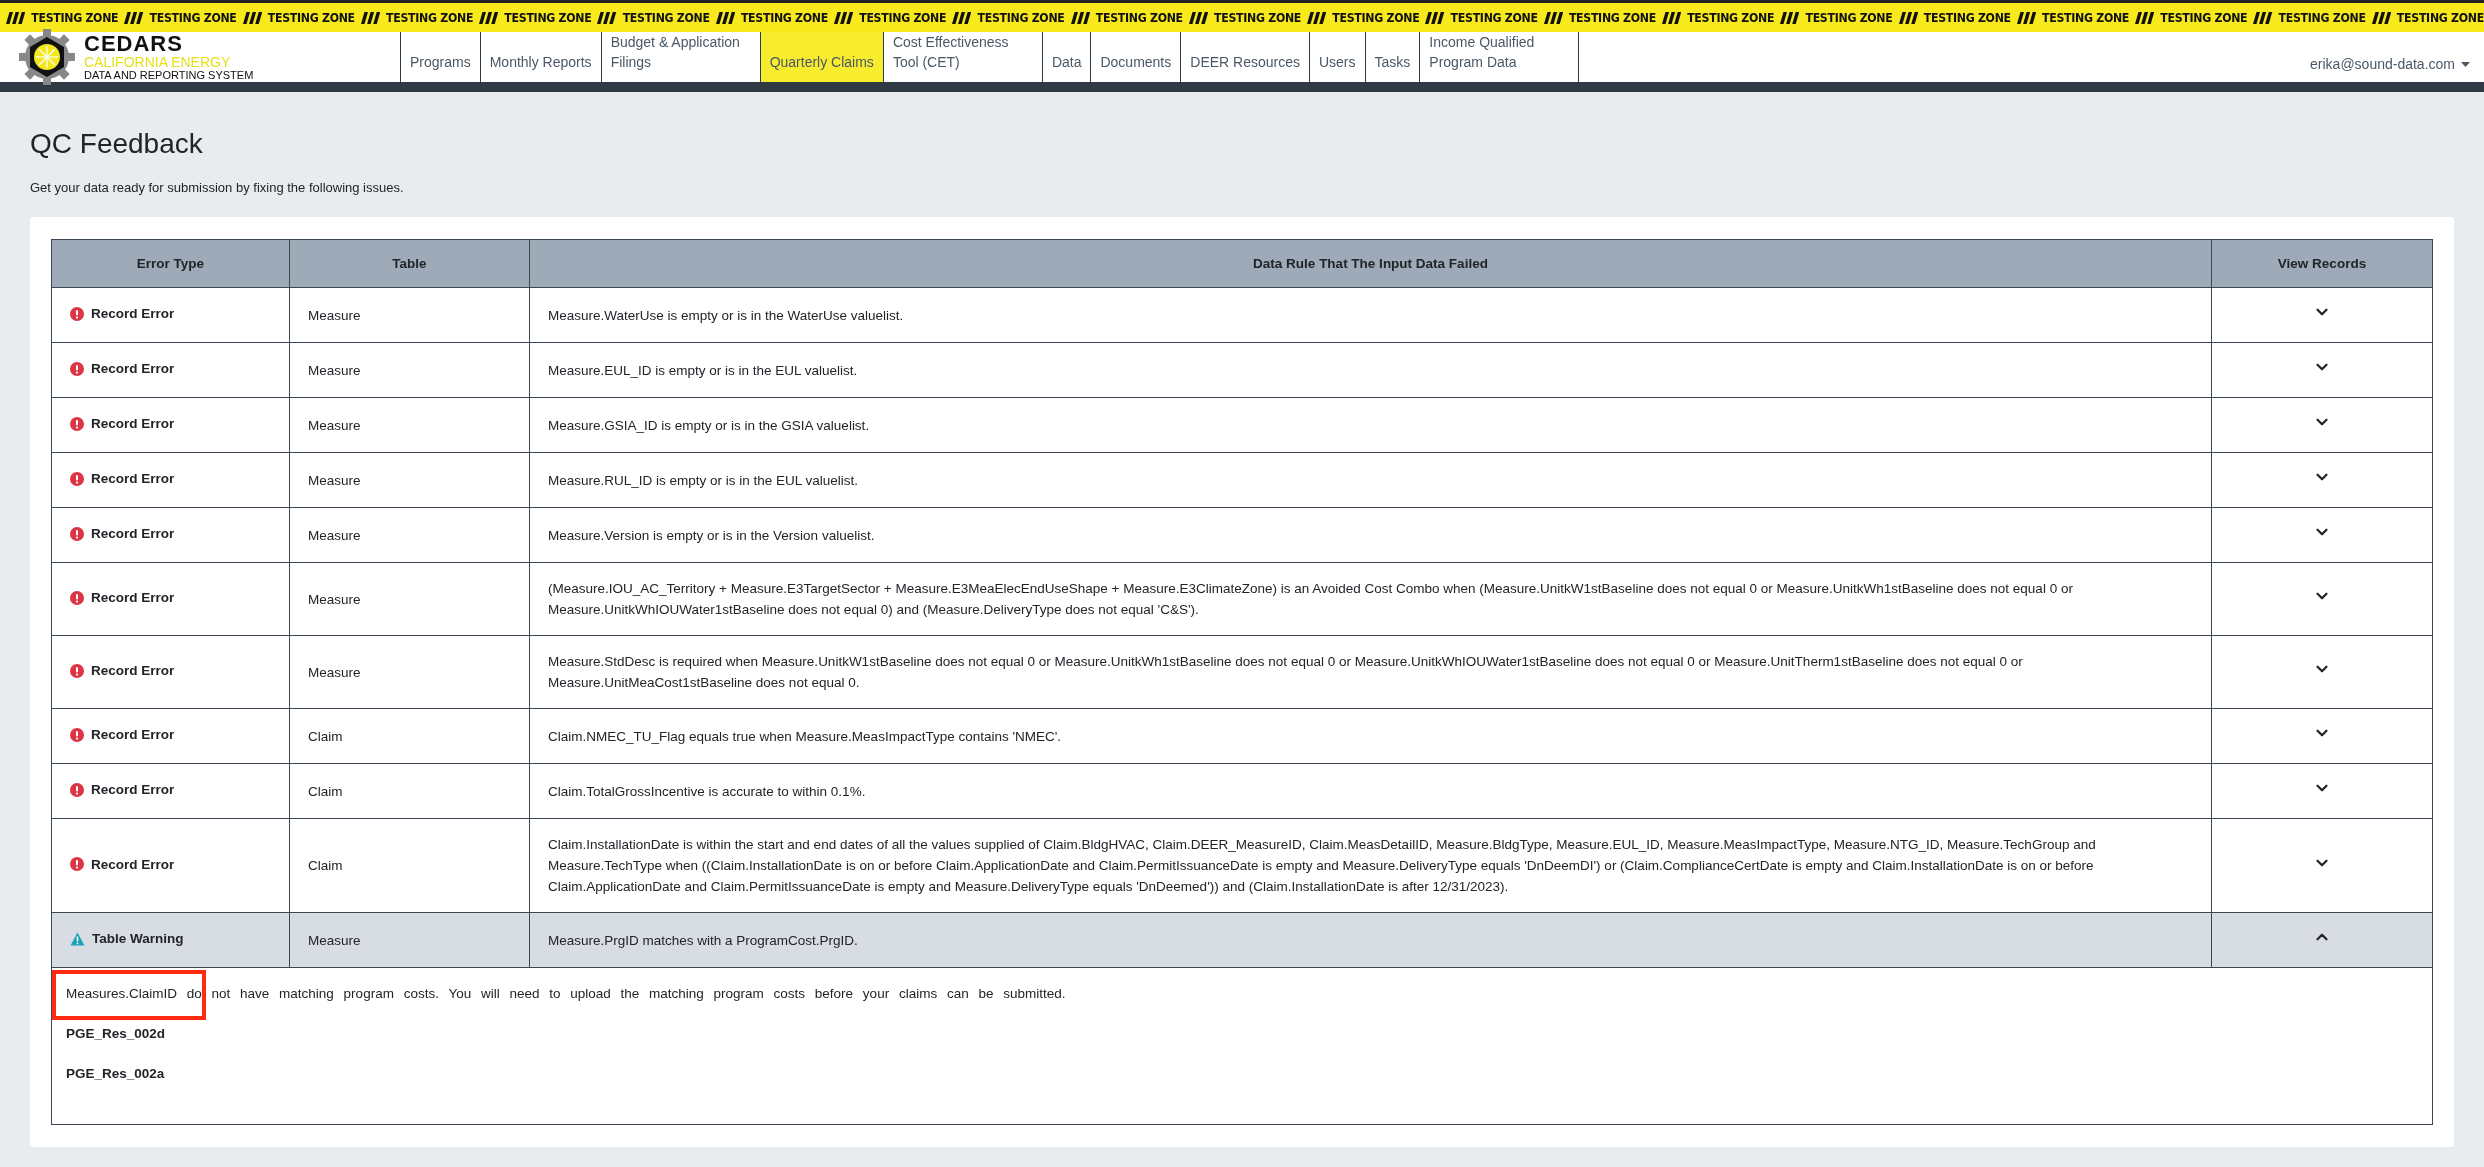  I want to click on rule-cell: (Measure.IOU_AC_Territory + Measure.E3TargetSector + Measure.E3MeaElecEndUseShape + Measure.E3ClimateZone) is an Avoided Cost Combo when (Measure.UnitkW1stBaseline does not equal 0 or Measure.UnitkWh1stBaseline does not equal 0 or Measure.UnitkWhIOUWater1stBaseline does not equal 0) and (Measure.DeliveryType does not equal 'C&S')., so click(1370, 599).